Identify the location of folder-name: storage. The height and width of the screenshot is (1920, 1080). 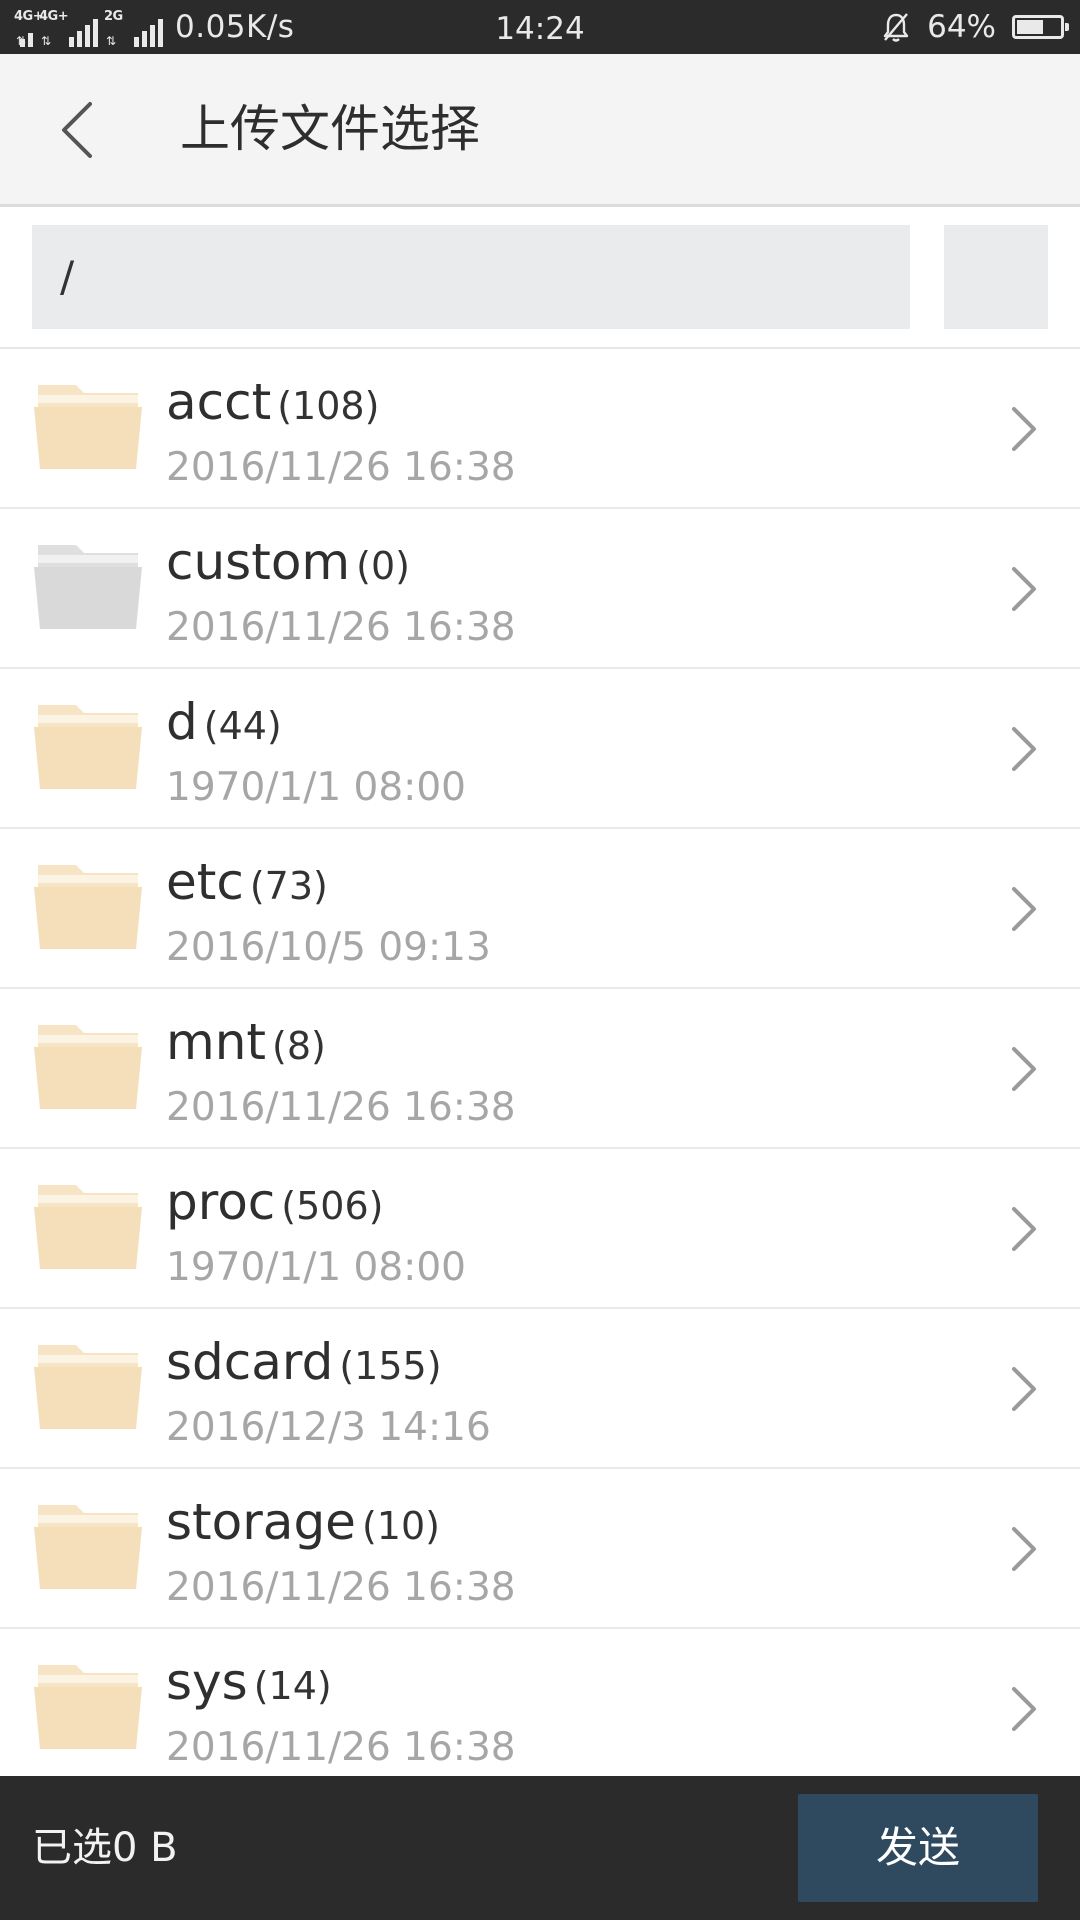
(261, 1522).